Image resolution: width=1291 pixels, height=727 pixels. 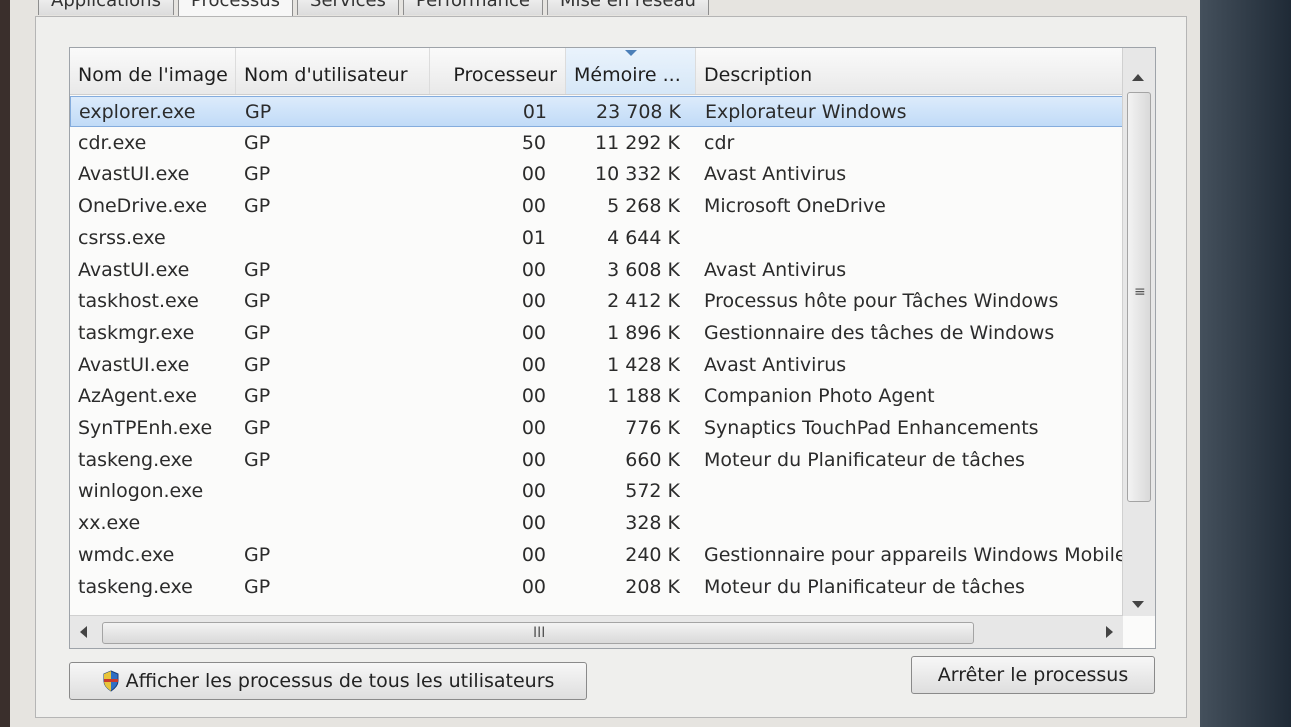 I want to click on end-process-button: Arrêter le processus, so click(x=1033, y=675).